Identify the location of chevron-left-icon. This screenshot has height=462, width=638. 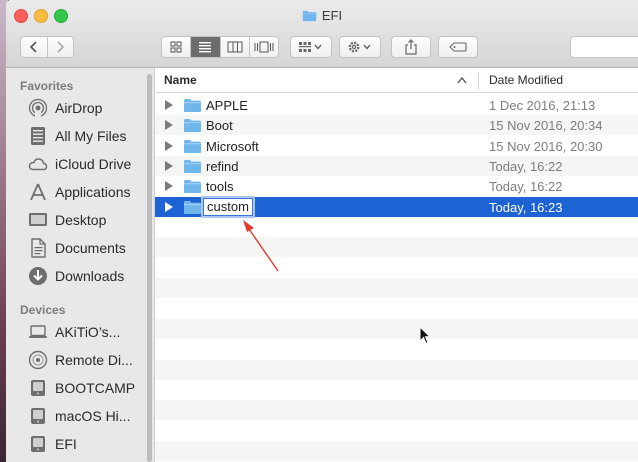
(33, 47).